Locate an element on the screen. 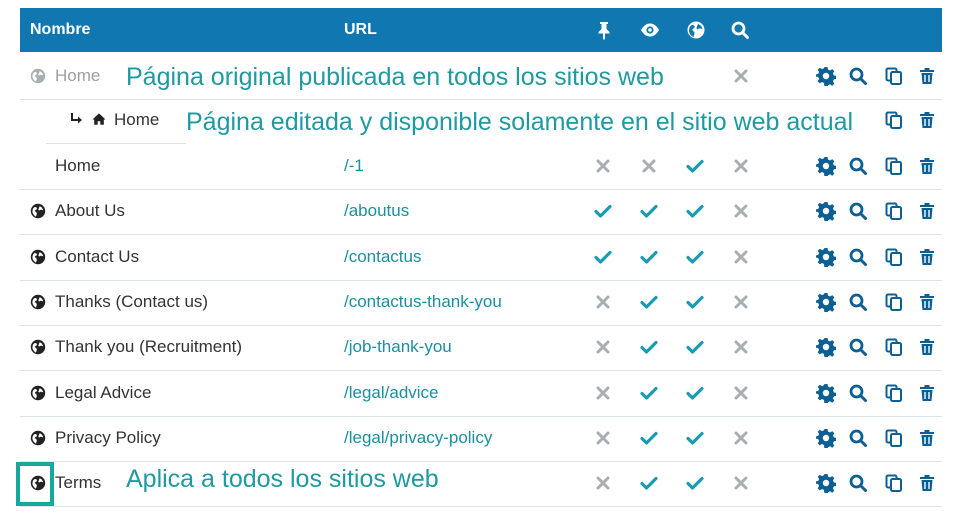  table-row: Privacy Policy/legal/privacy-policy is located at coordinates (481, 439).